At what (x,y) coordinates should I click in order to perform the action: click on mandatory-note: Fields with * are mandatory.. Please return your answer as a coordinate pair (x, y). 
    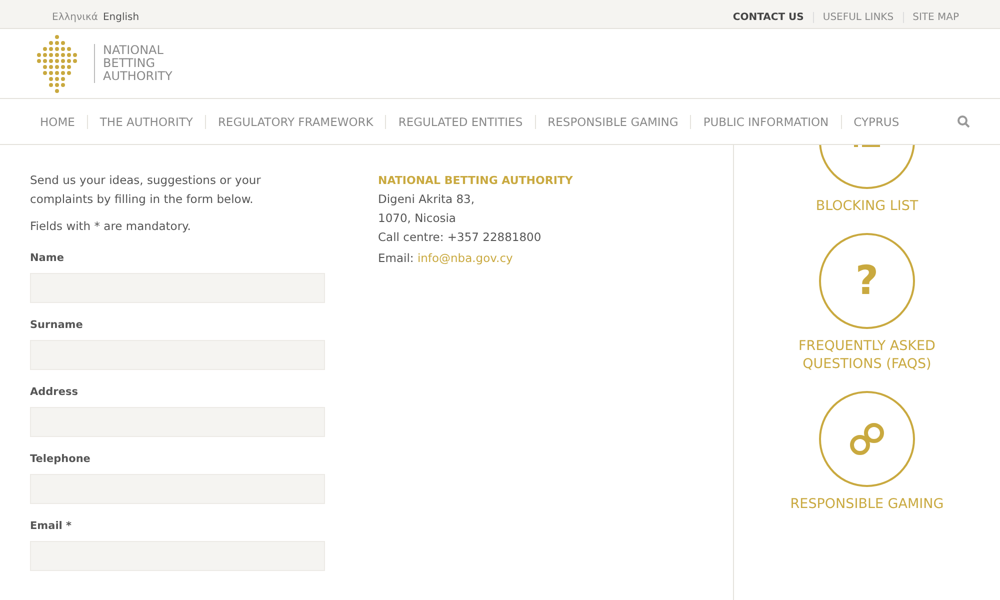
    Looking at the image, I should click on (111, 226).